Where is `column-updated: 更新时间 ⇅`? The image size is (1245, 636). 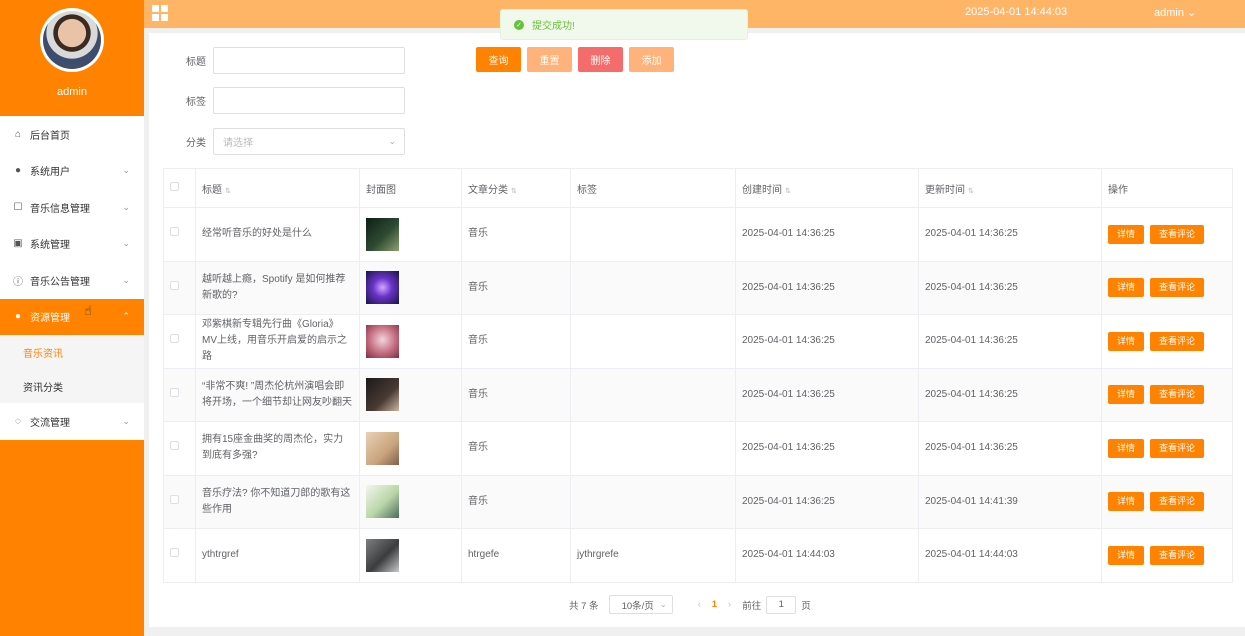
column-updated: 更新时间 ⇅ is located at coordinates (1010, 188).